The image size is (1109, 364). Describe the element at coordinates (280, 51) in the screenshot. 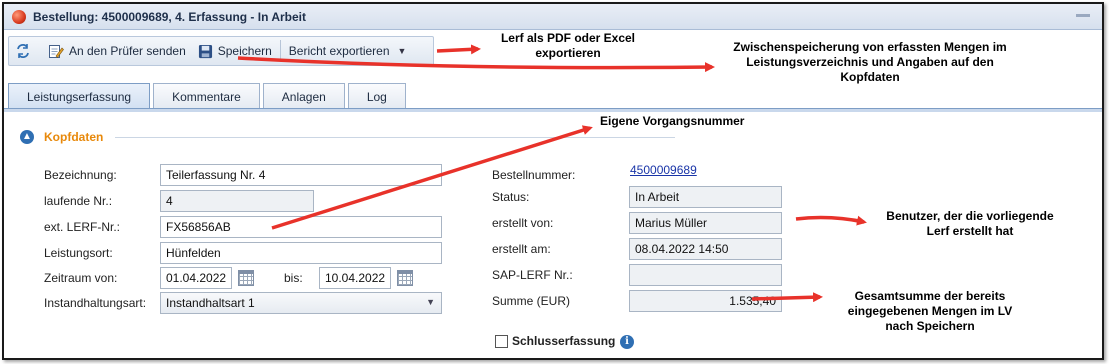

I see `toolbar-separator` at that location.